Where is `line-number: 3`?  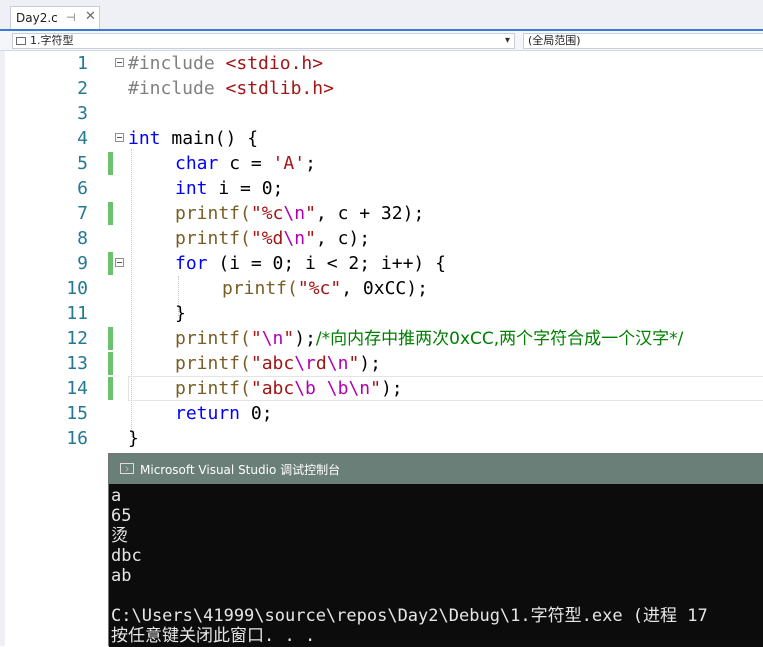 line-number: 3 is located at coordinates (82, 113).